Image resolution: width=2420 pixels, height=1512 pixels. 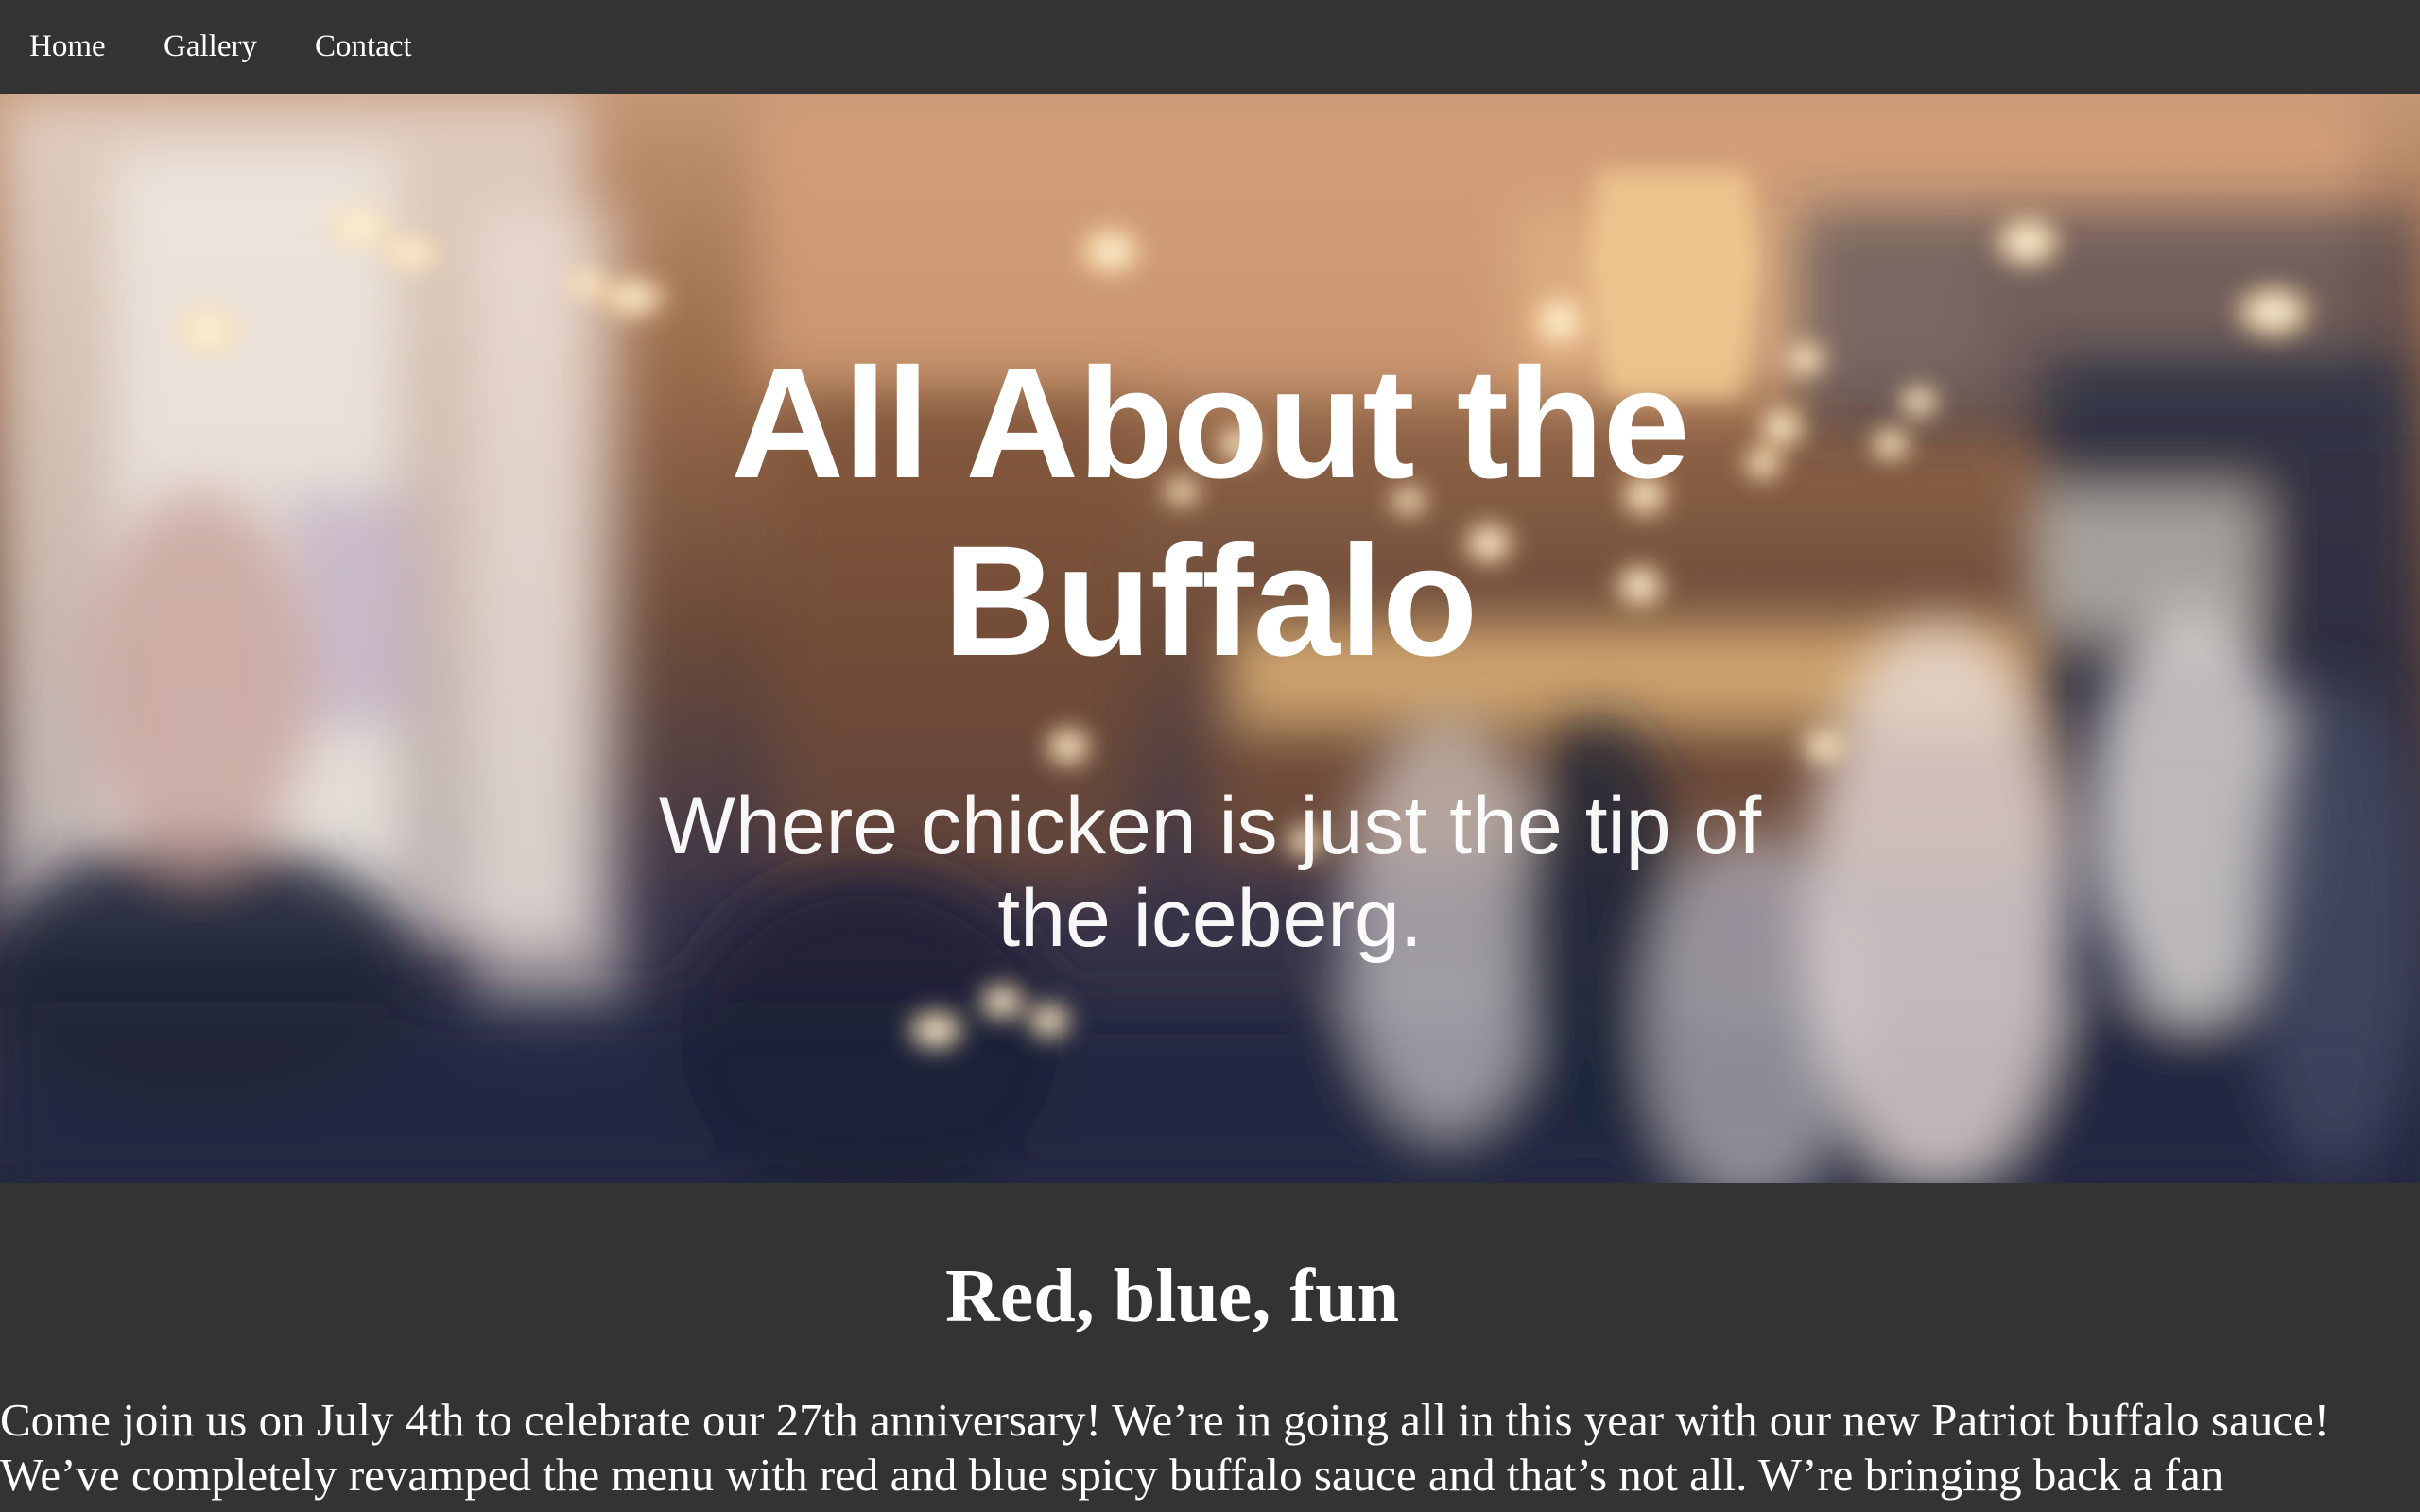 What do you see at coordinates (1210, 47) in the screenshot?
I see `top-navbar: Home Gallery Contact` at bounding box center [1210, 47].